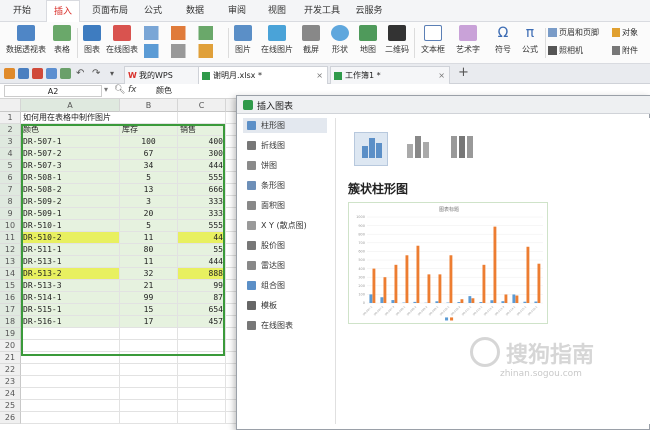  Describe the element at coordinates (319, 76) in the screenshot. I see `close-icon: ×` at that location.